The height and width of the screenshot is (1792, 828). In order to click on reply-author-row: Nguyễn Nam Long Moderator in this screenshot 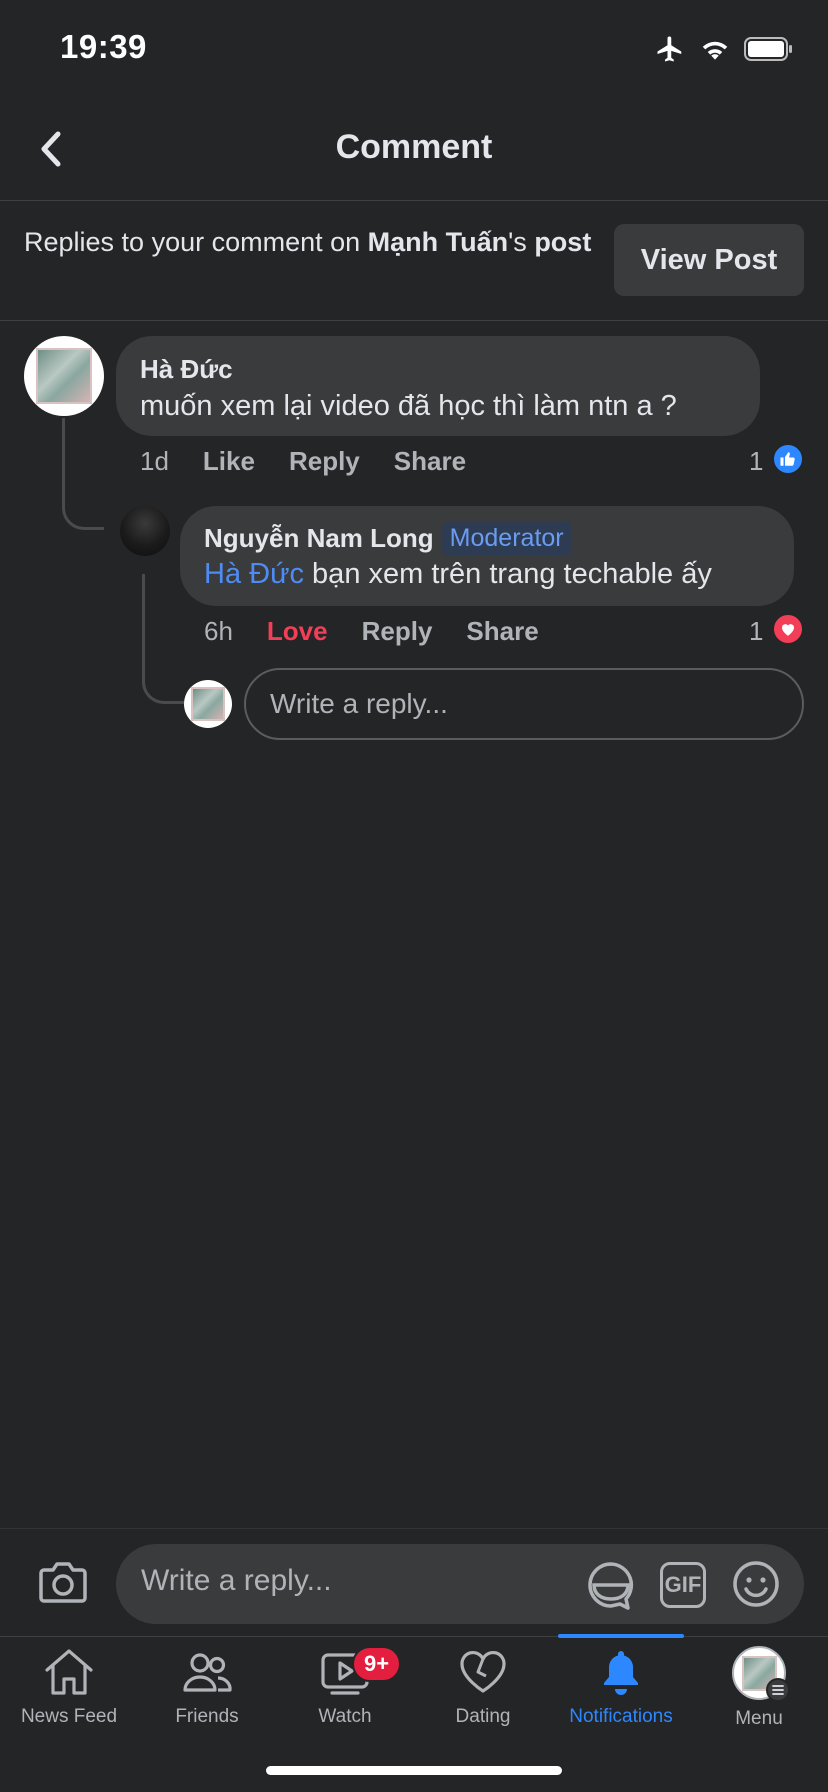, I will do `click(388, 538)`.